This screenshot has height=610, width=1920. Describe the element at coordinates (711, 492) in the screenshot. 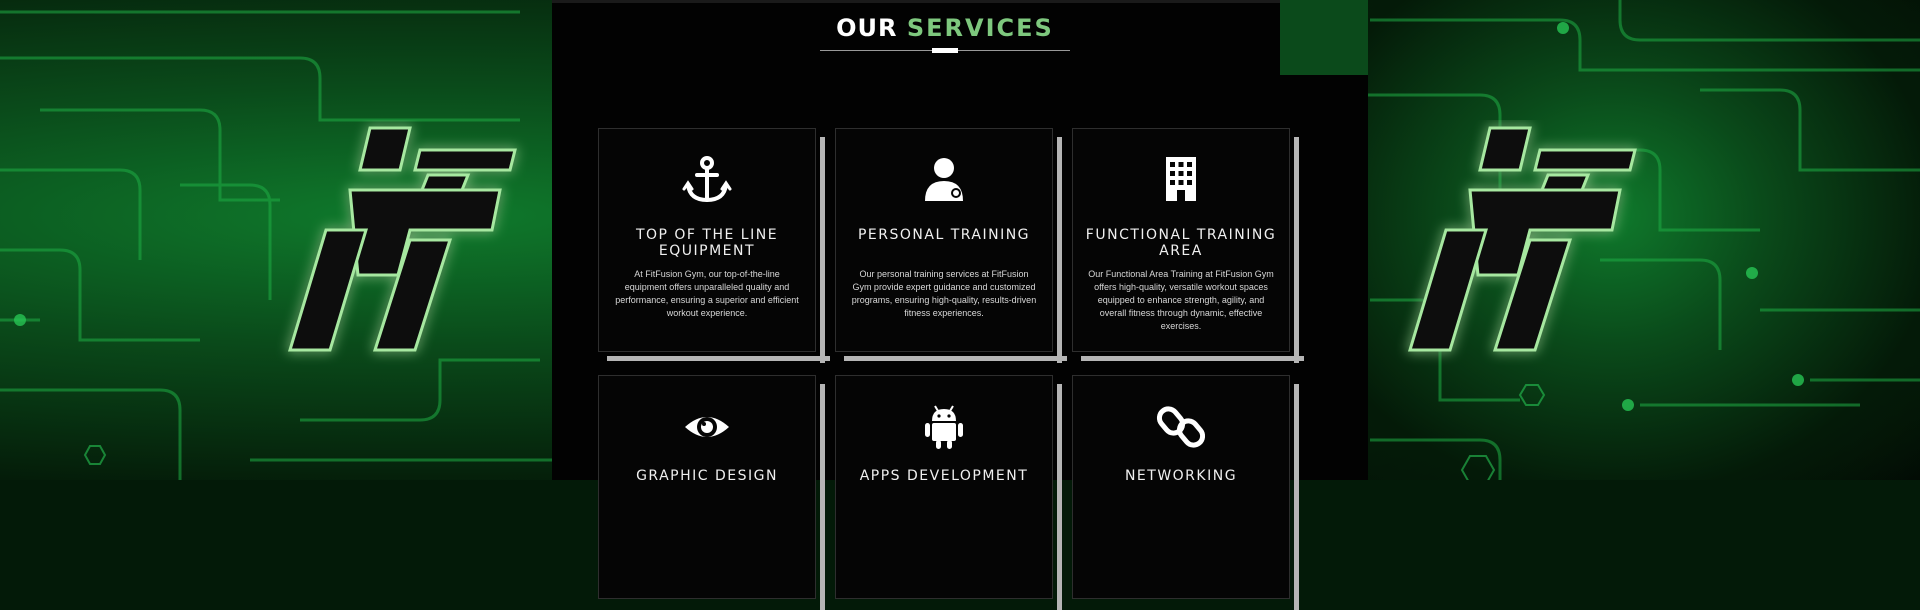

I see `service-card-graphic-design: GRAPHIC DESIGN` at that location.